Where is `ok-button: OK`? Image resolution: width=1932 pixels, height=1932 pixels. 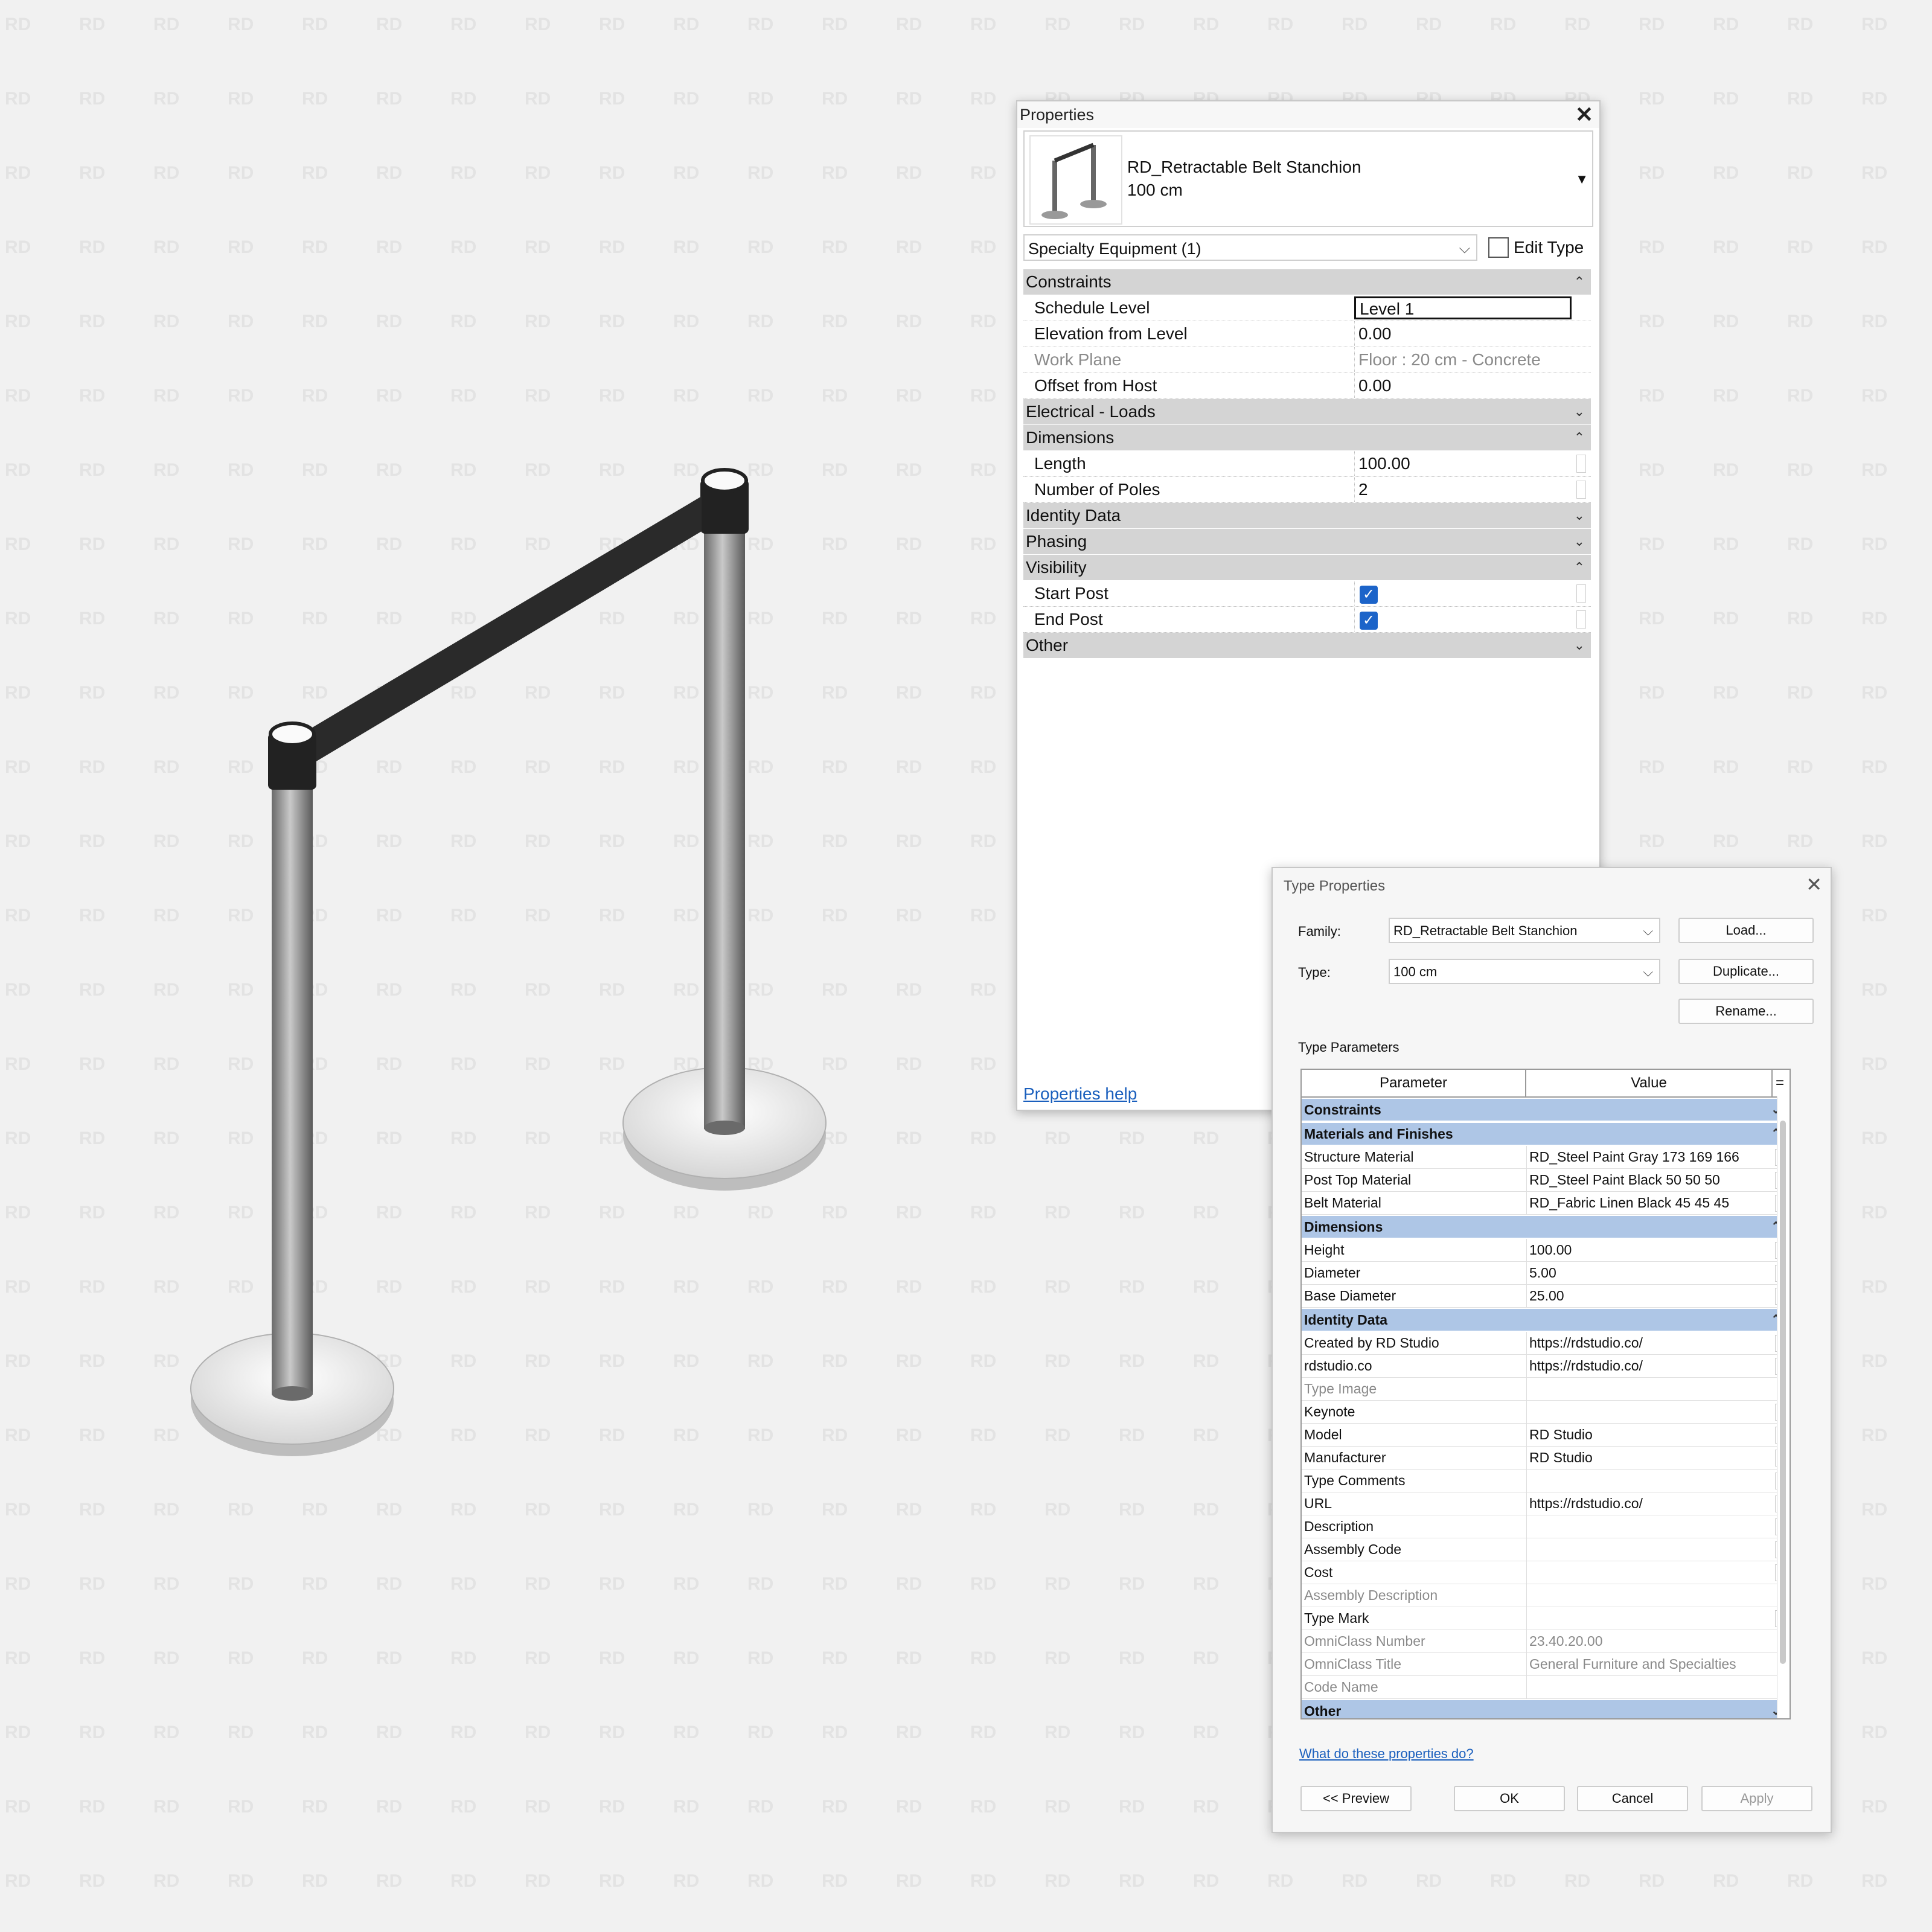
ok-button: OK is located at coordinates (1509, 1798).